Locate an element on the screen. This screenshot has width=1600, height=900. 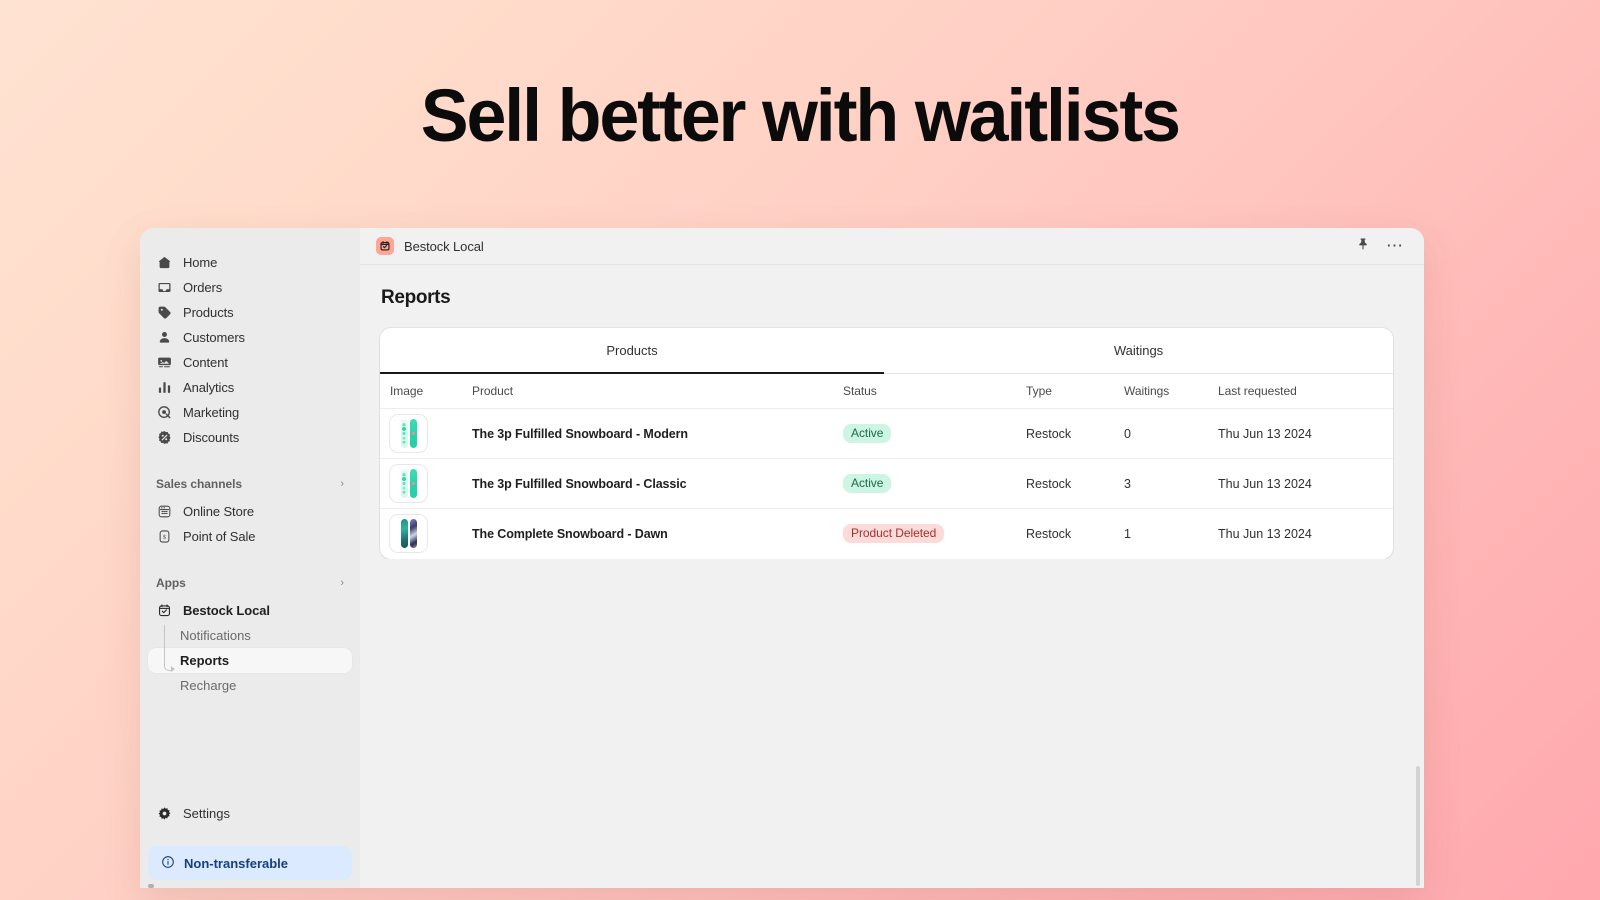
column-header-waitings: Waitings is located at coordinates (1171, 391).